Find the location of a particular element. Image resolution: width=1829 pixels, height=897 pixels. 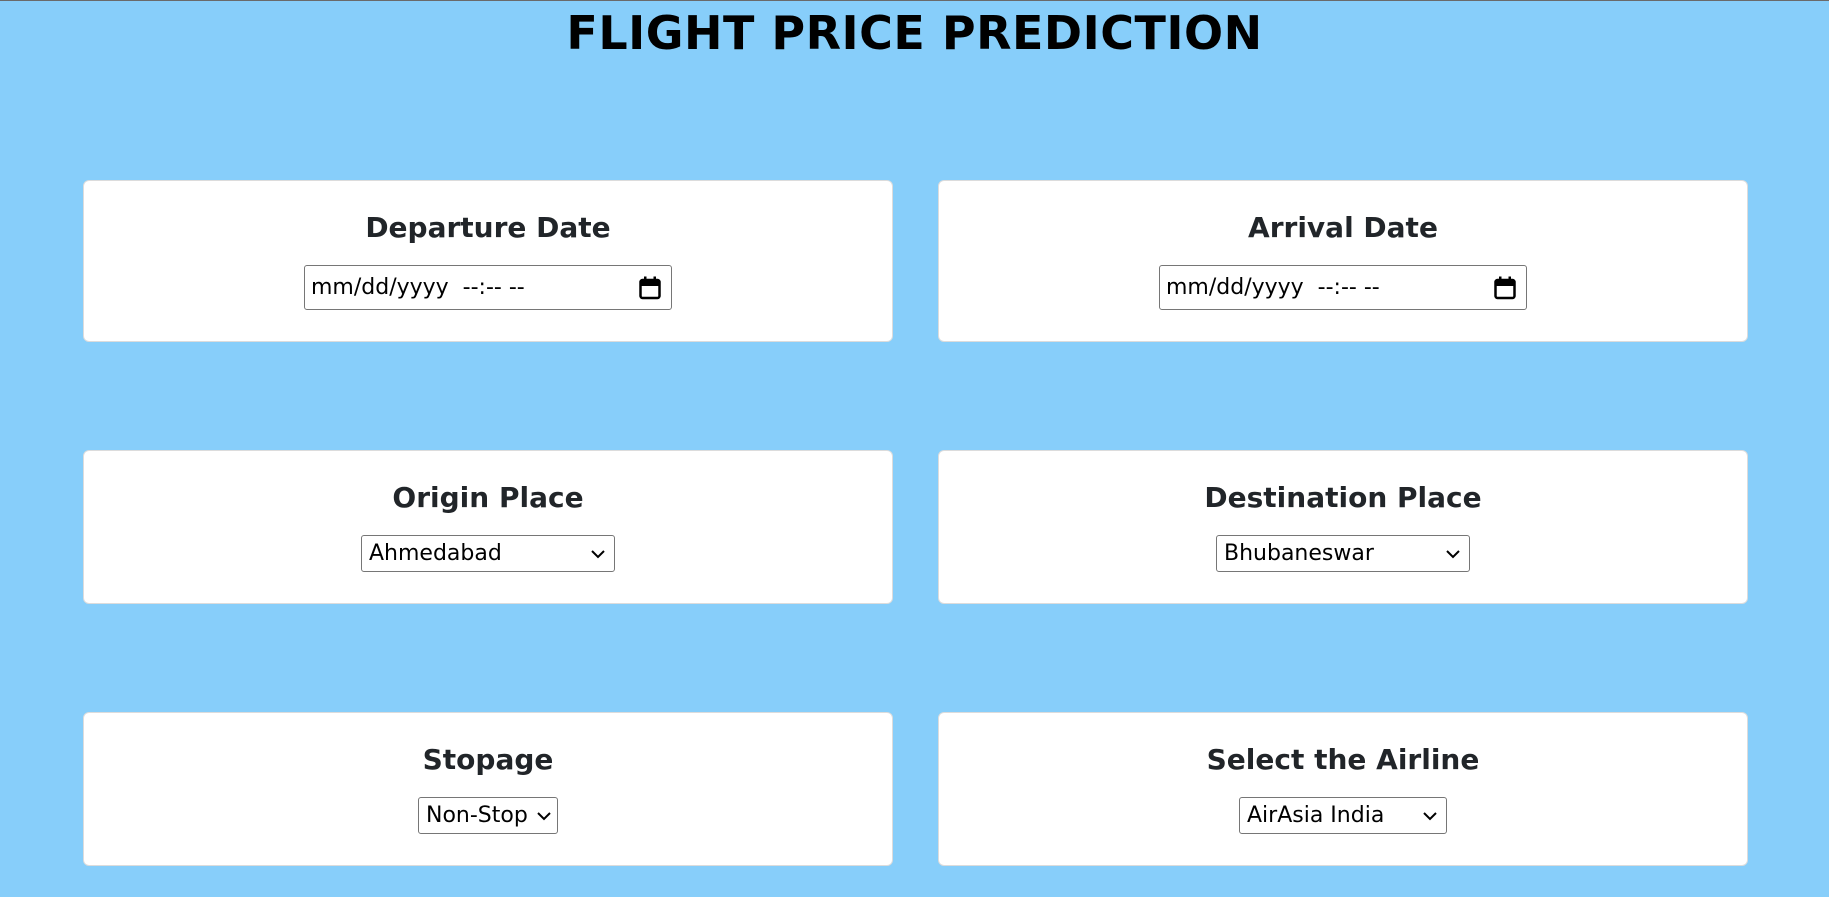

departure-date-card: Departure Date mm/dd/yyyy --:-- -- is located at coordinates (488, 261).